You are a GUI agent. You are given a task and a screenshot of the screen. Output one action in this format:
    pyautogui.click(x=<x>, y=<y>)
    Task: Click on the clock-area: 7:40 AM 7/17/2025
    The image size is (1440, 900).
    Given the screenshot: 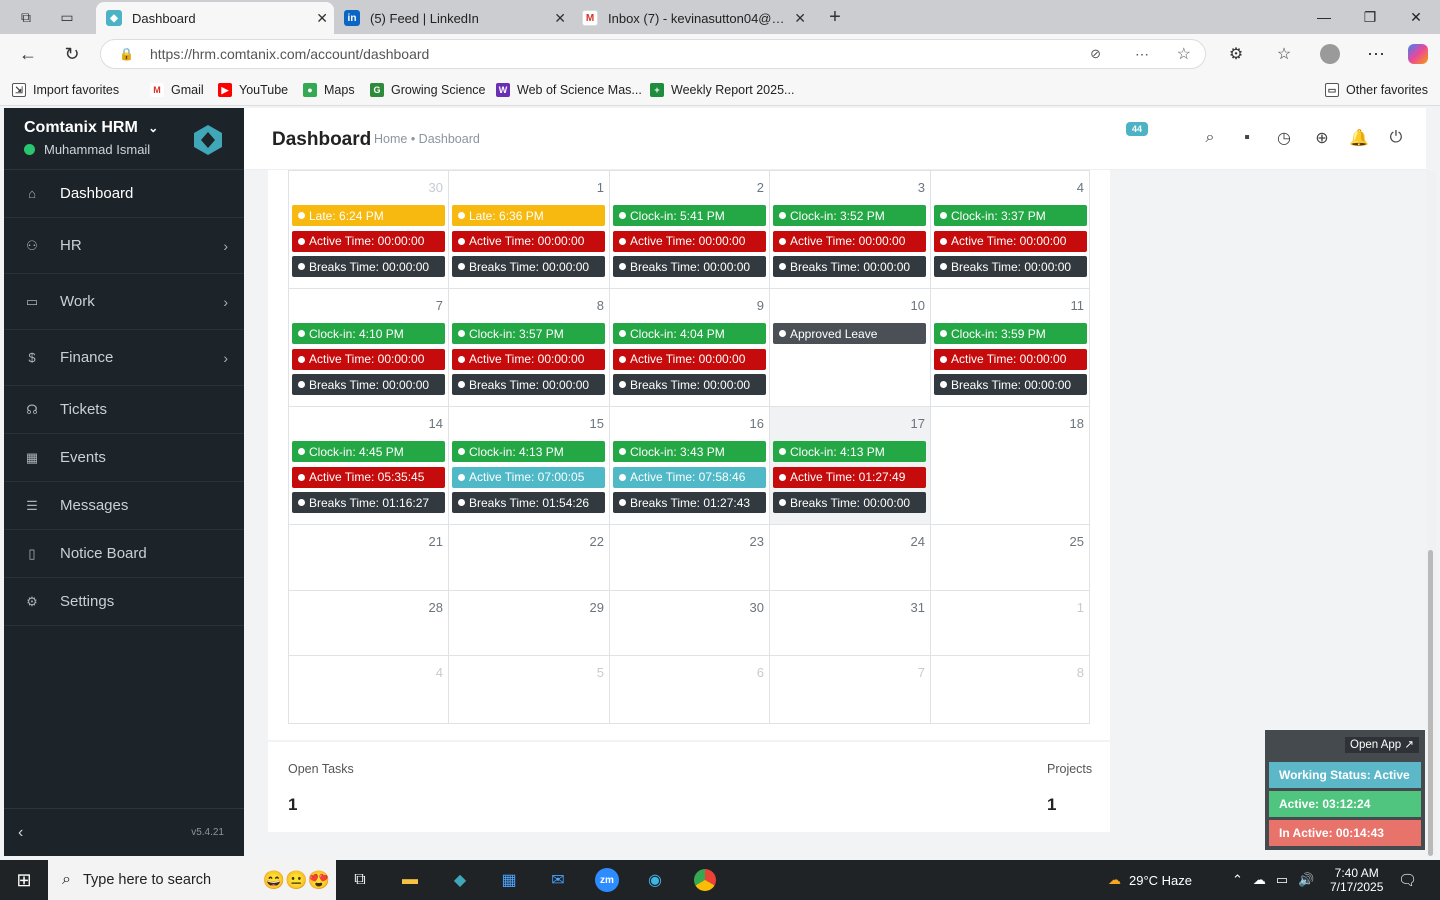 What is the action you would take?
    pyautogui.click(x=1356, y=880)
    